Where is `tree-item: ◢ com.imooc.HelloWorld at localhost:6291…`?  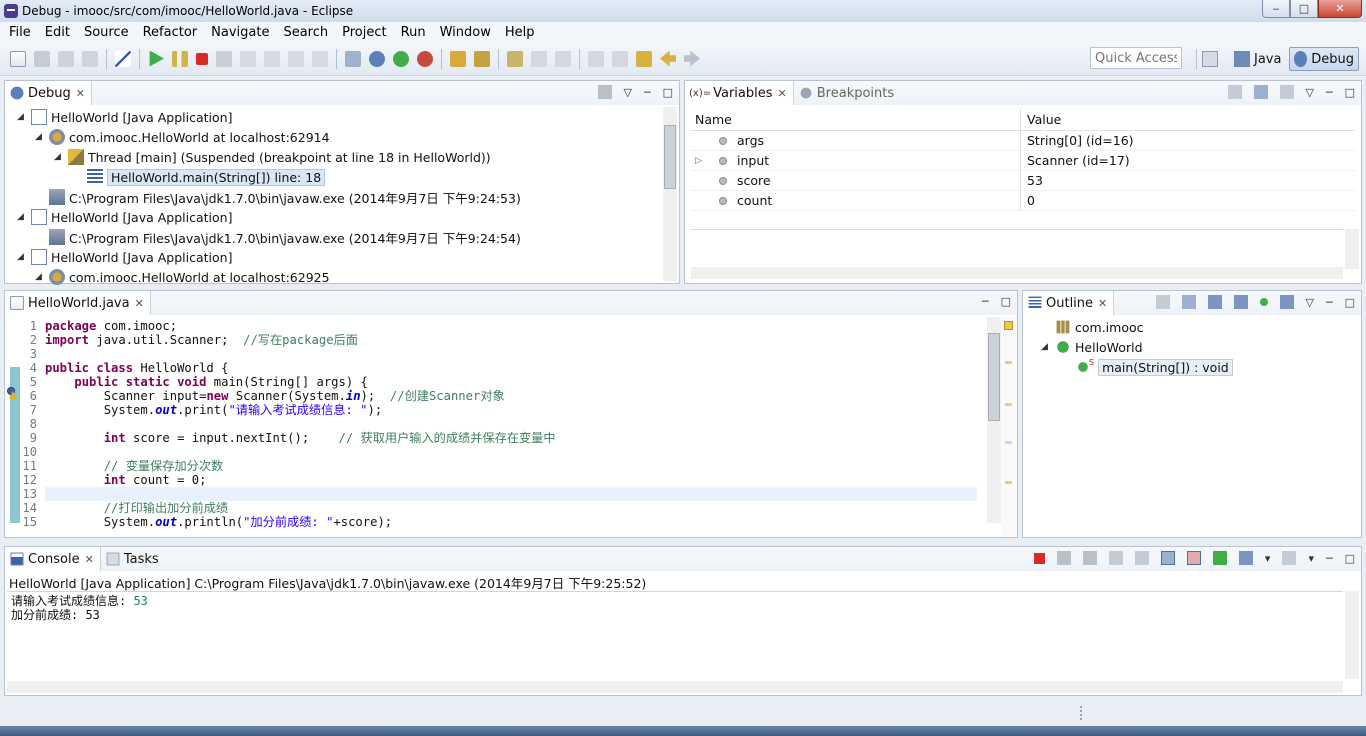 tree-item: ◢ com.imooc.HelloWorld at localhost:6291… is located at coordinates (182, 137).